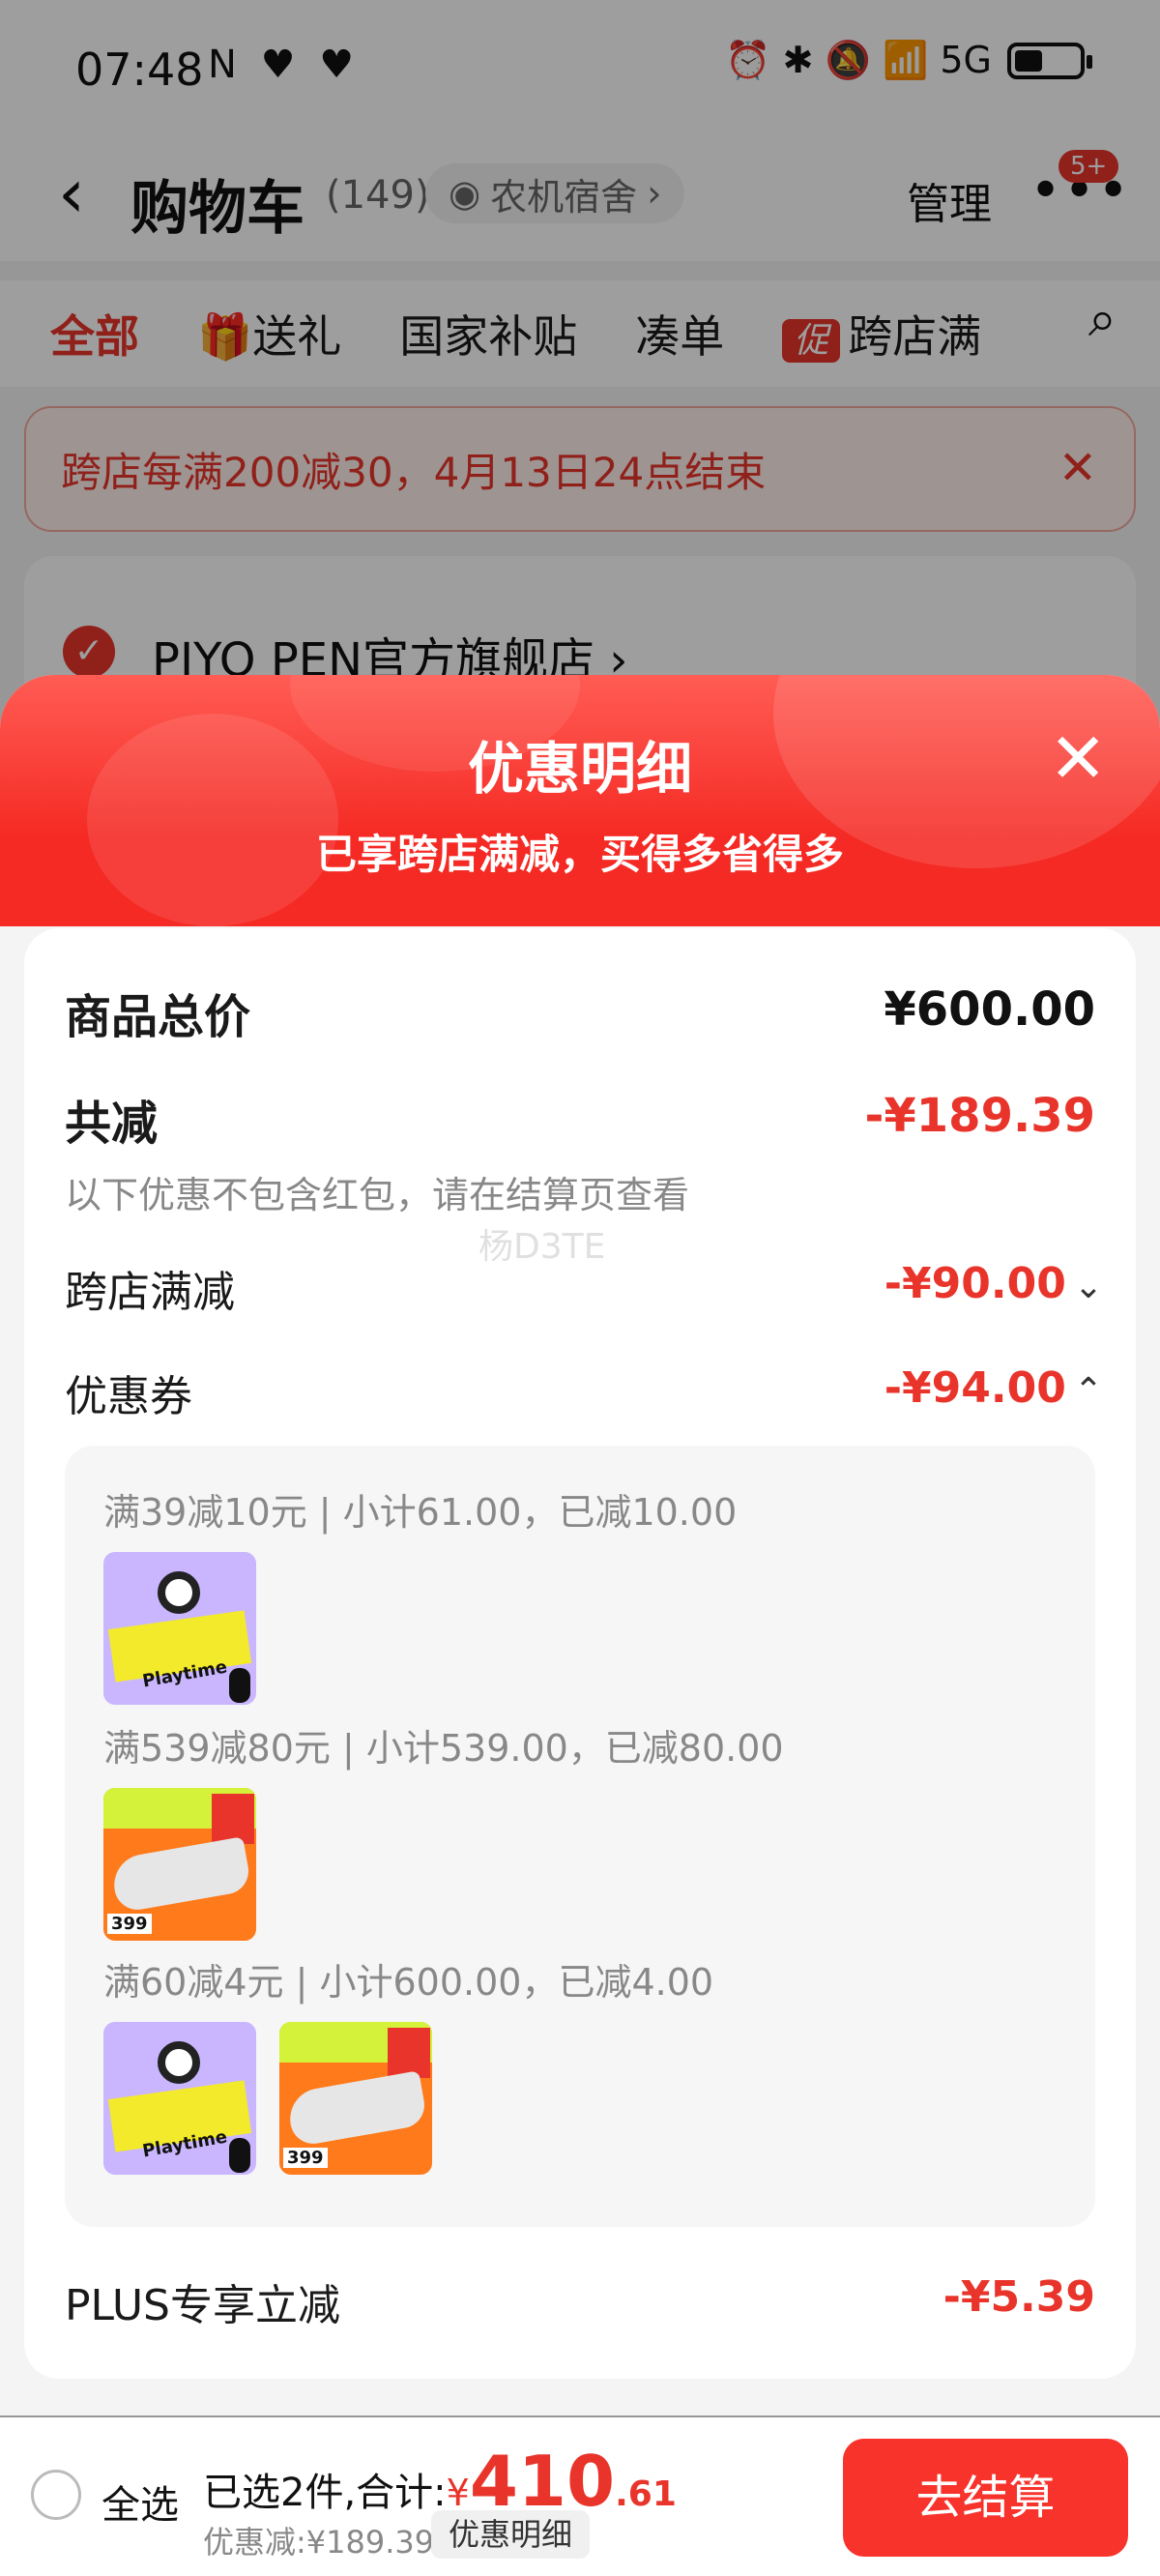  What do you see at coordinates (128, 1396) in the screenshot?
I see `coupon-label: 优惠券` at bounding box center [128, 1396].